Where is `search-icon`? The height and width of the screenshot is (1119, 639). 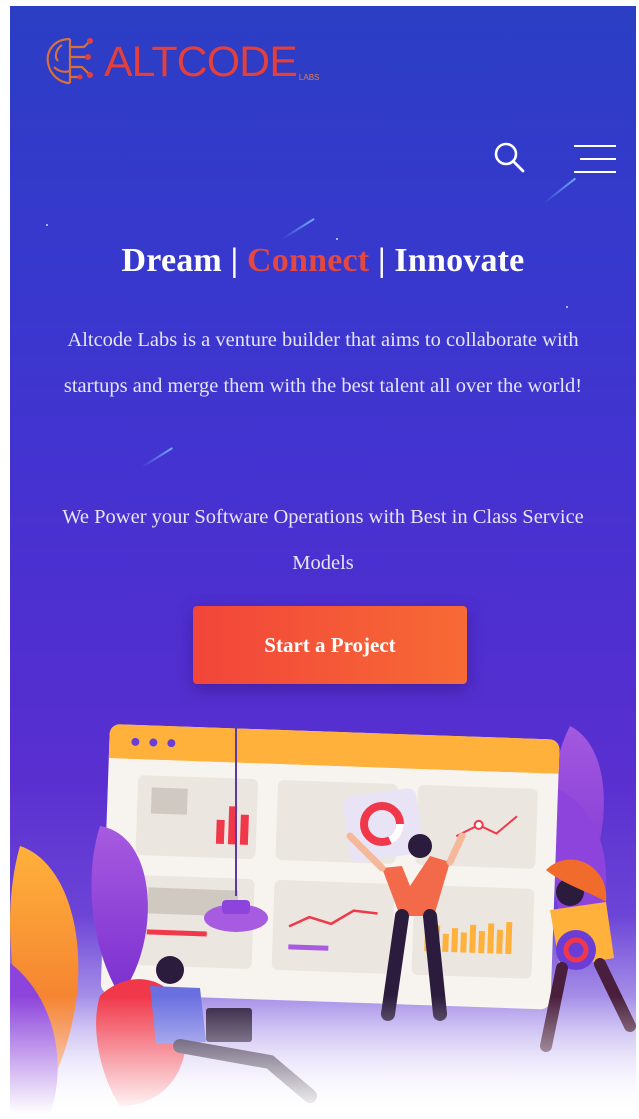 search-icon is located at coordinates (509, 157).